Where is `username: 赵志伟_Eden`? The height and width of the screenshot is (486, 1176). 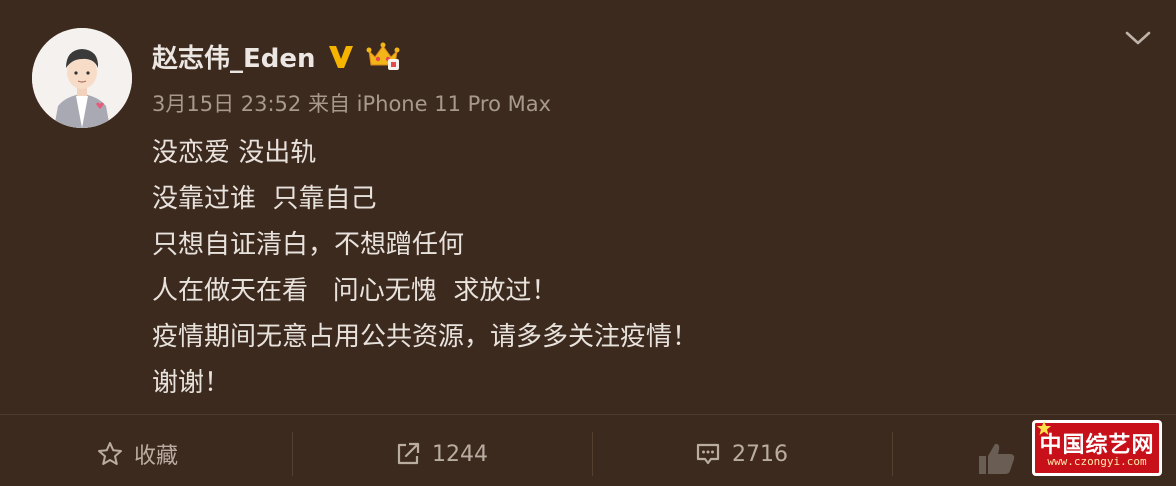
username: 赵志伟_Eden is located at coordinates (234, 56).